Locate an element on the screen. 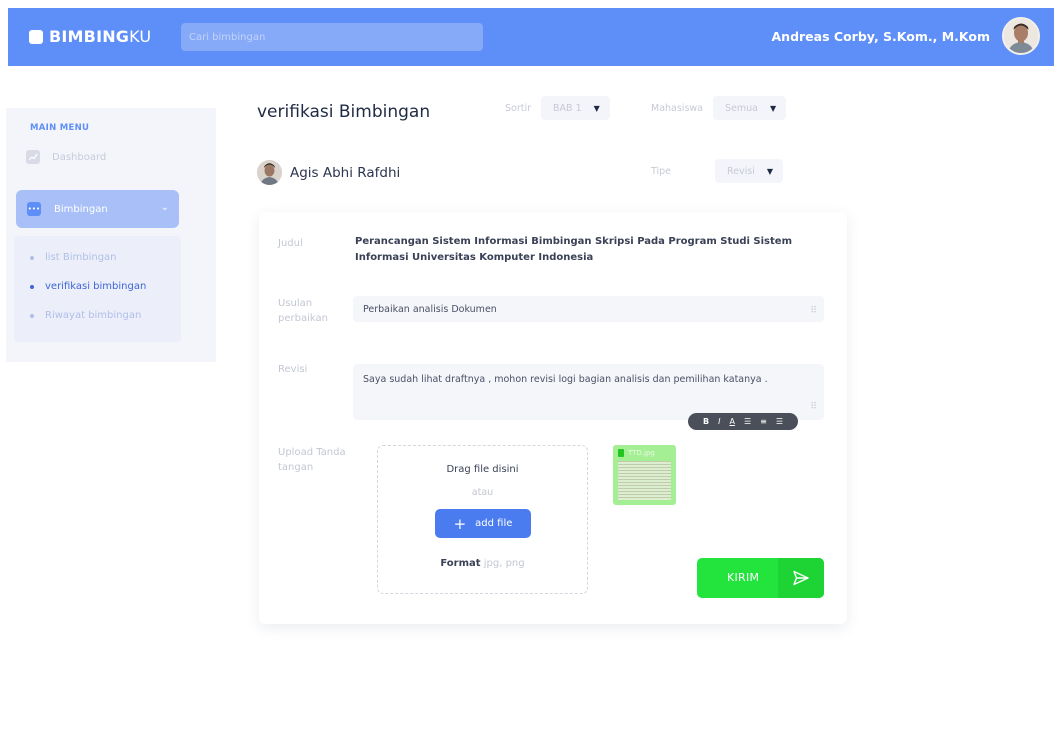 This screenshot has height=752, width=1054. usulan-label: Usulan perbaikan is located at coordinates (303, 311).